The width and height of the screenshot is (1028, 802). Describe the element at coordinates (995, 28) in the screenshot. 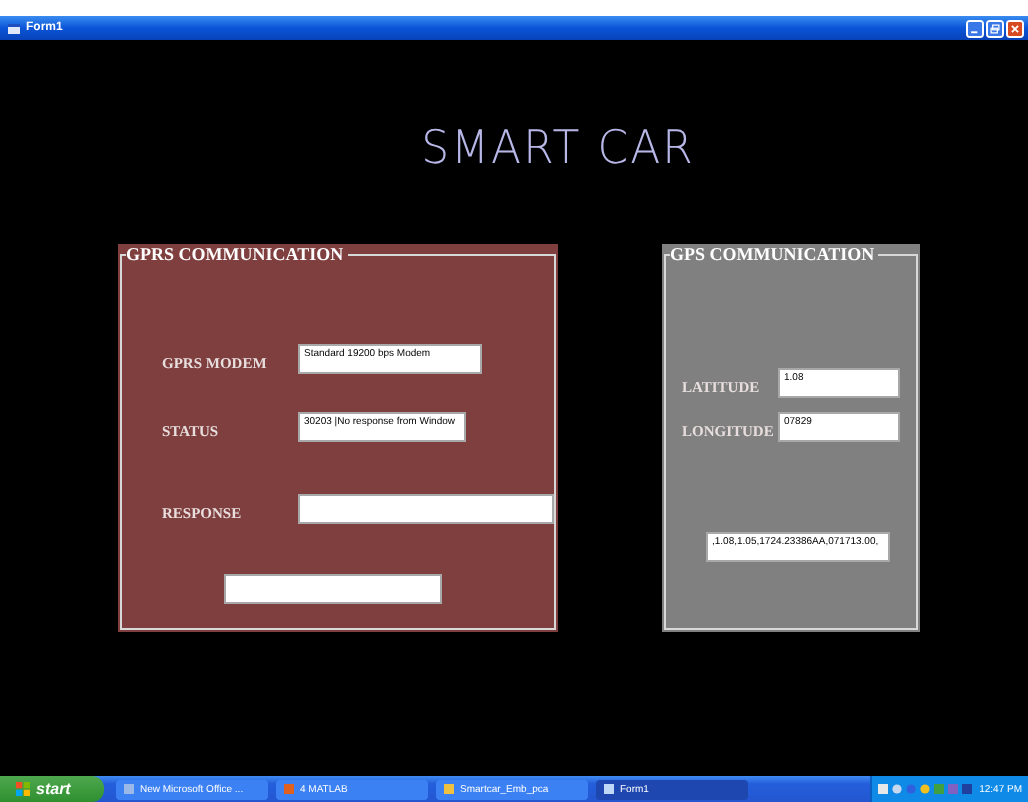

I see `restore-icon` at that location.